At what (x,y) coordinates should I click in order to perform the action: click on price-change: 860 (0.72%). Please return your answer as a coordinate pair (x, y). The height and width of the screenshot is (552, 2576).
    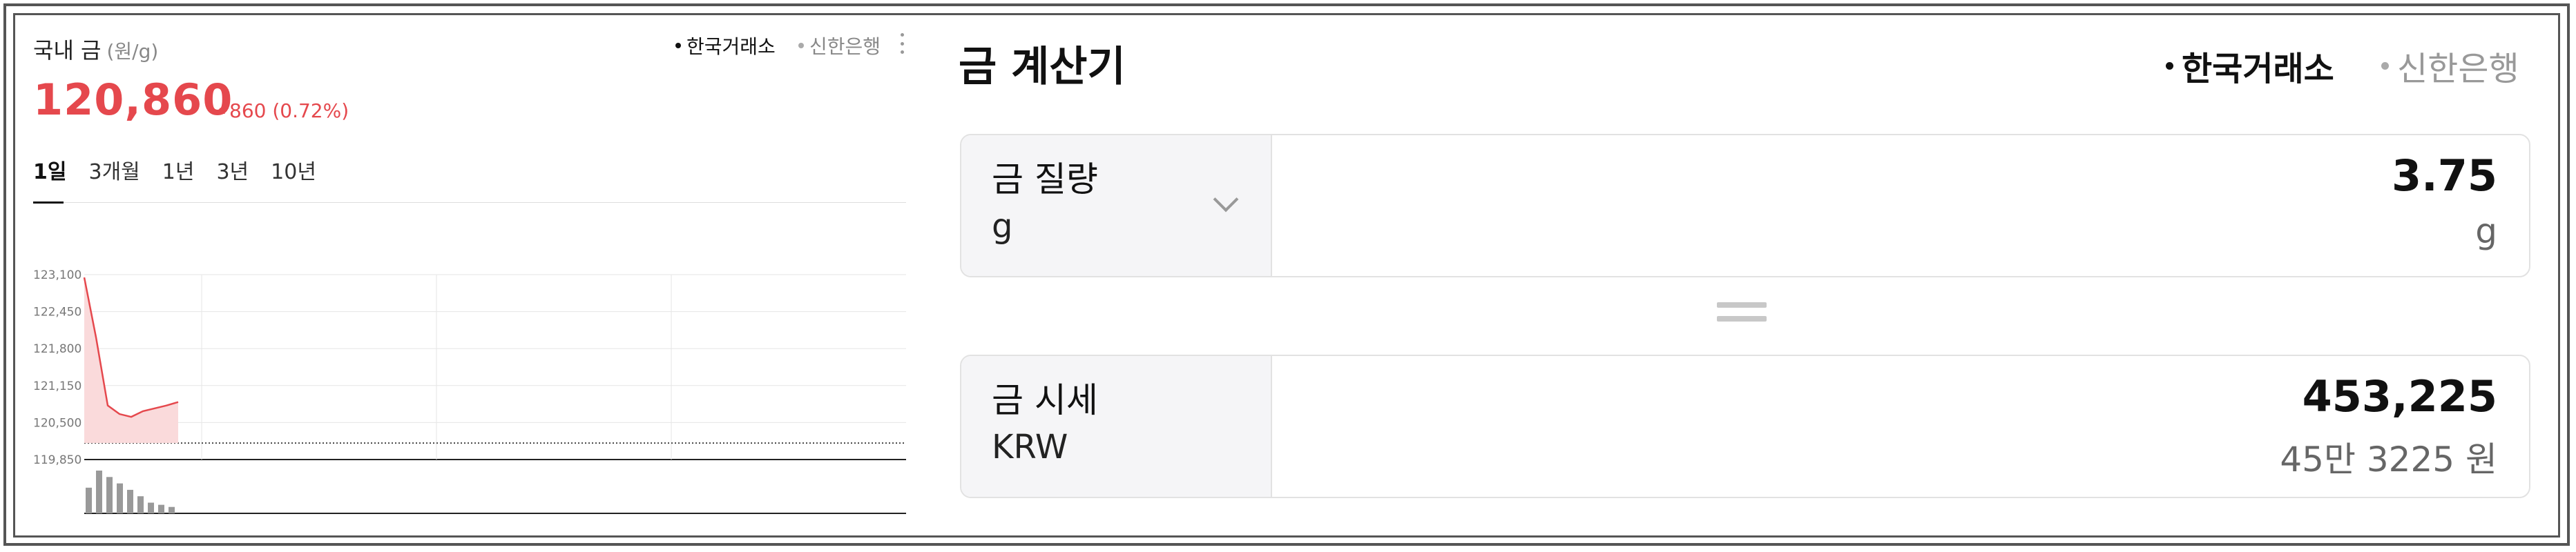
    Looking at the image, I should click on (282, 110).